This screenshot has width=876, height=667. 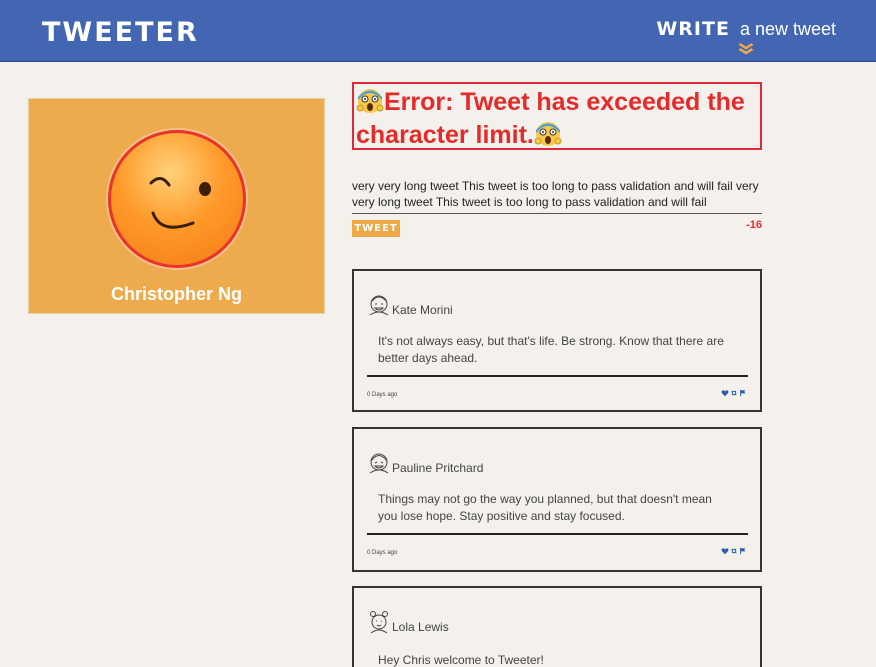 I want to click on tweet-user-name: Pauline Pritchard, so click(x=438, y=468).